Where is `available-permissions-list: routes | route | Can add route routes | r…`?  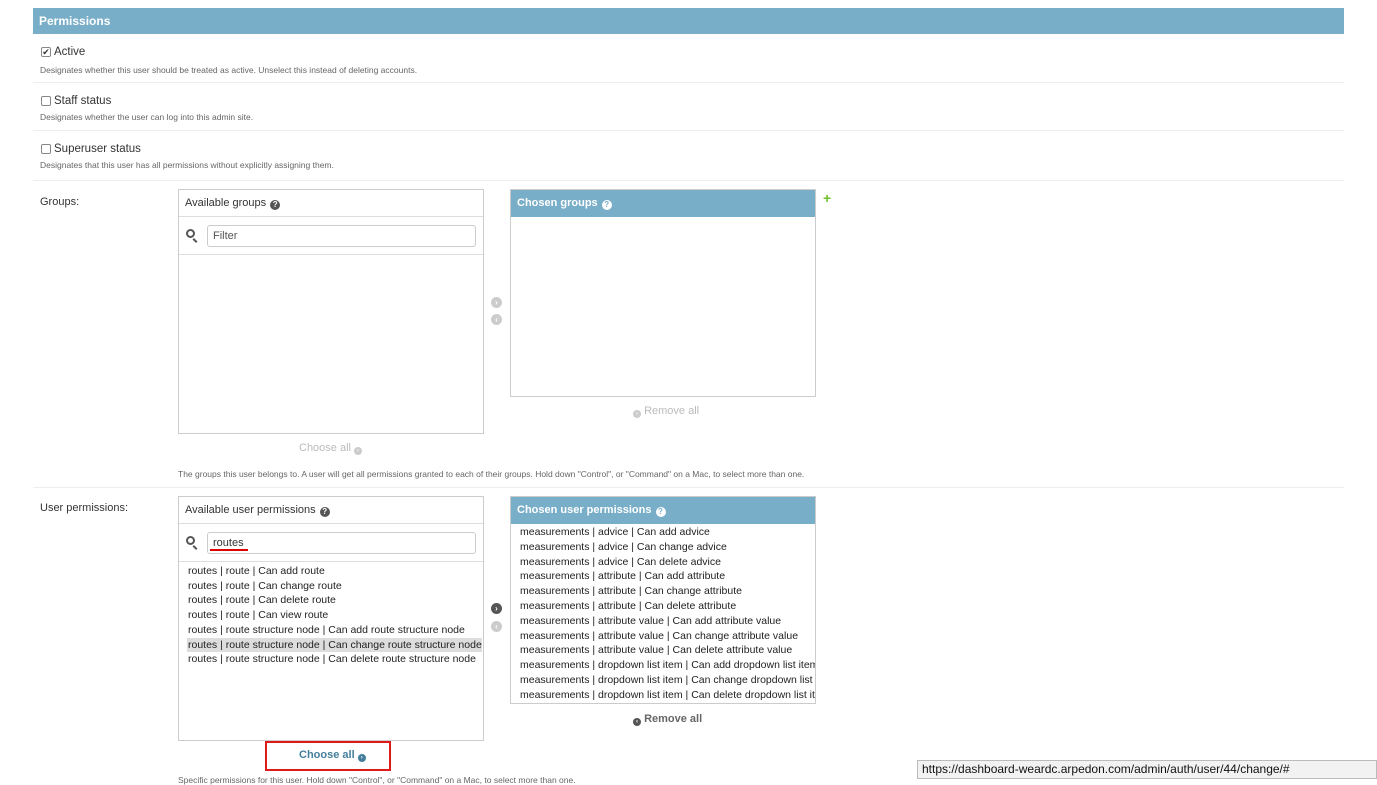 available-permissions-list: routes | route | Can add route routes | r… is located at coordinates (331, 651).